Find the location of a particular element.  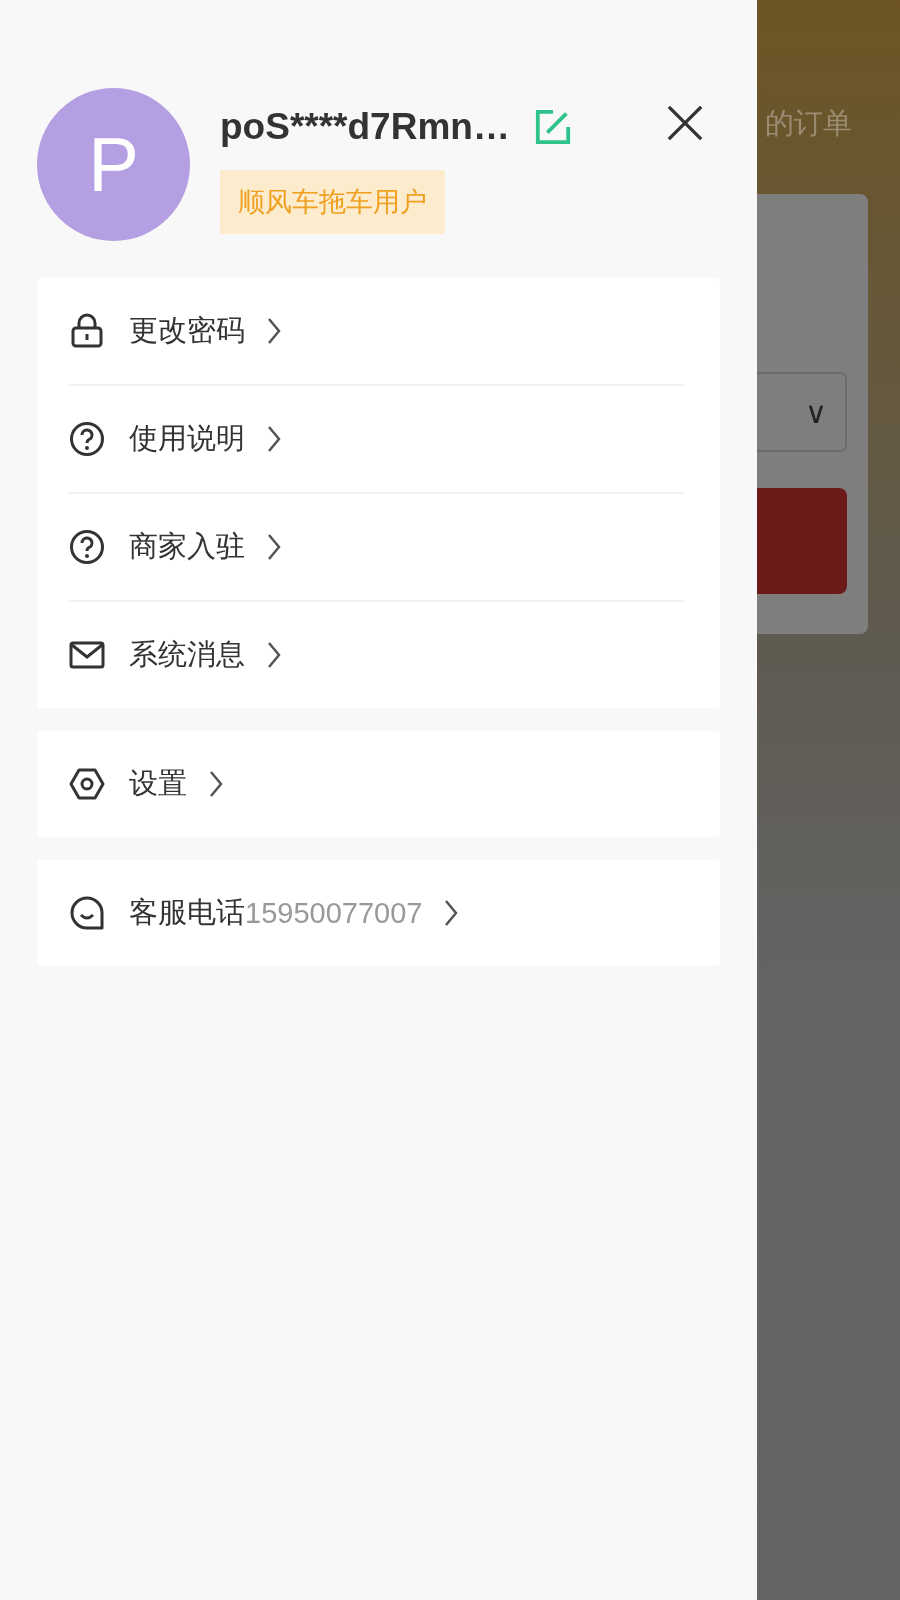

menu-item: 使用说明 is located at coordinates (376, 440).